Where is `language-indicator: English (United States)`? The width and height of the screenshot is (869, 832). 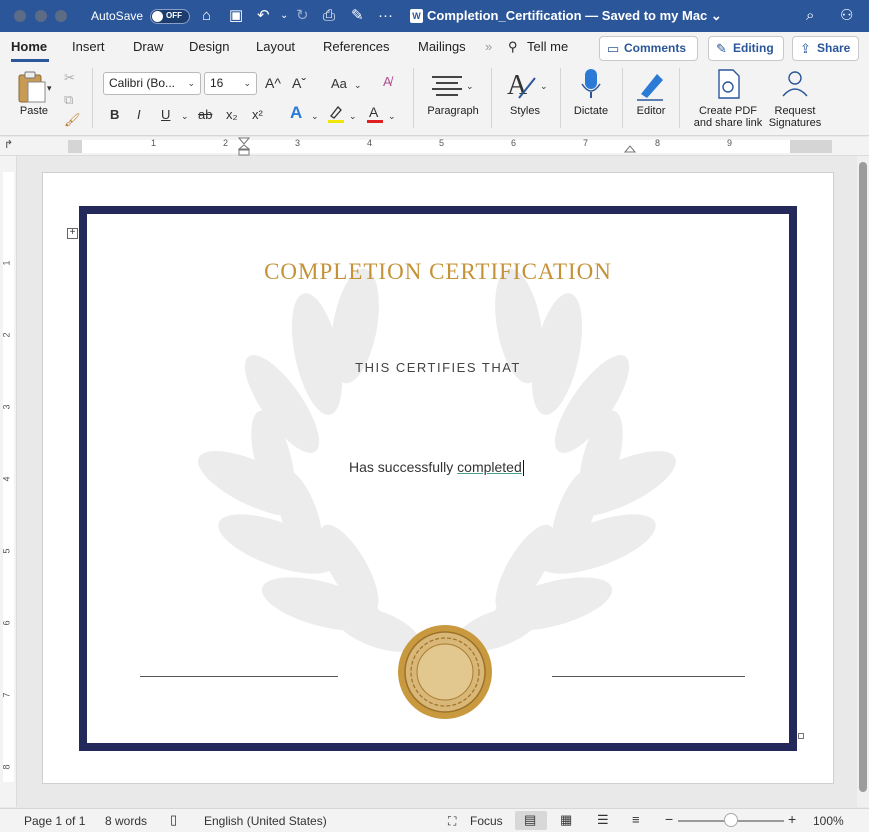
language-indicator: English (United States) is located at coordinates (265, 821).